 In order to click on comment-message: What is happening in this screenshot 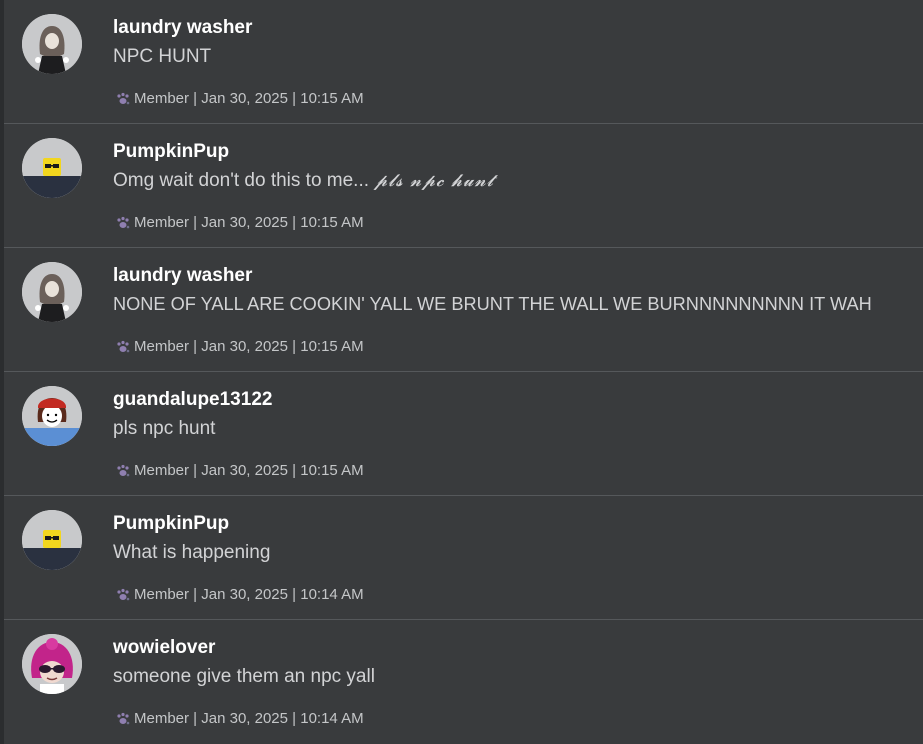, I will do `click(191, 553)`.